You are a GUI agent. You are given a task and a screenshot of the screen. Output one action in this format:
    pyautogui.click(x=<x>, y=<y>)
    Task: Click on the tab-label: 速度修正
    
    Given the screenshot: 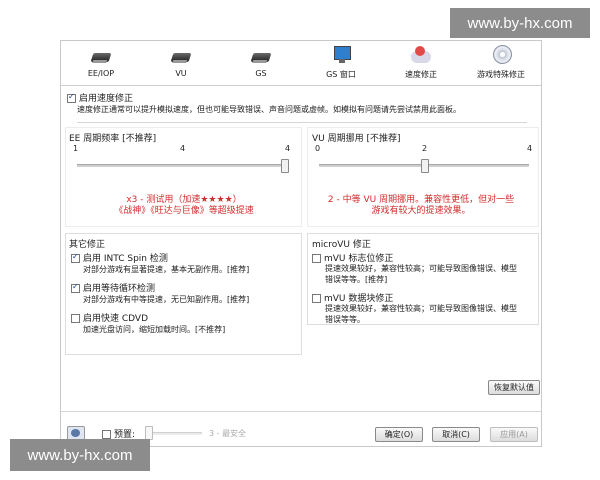 What is the action you would take?
    pyautogui.click(x=421, y=74)
    